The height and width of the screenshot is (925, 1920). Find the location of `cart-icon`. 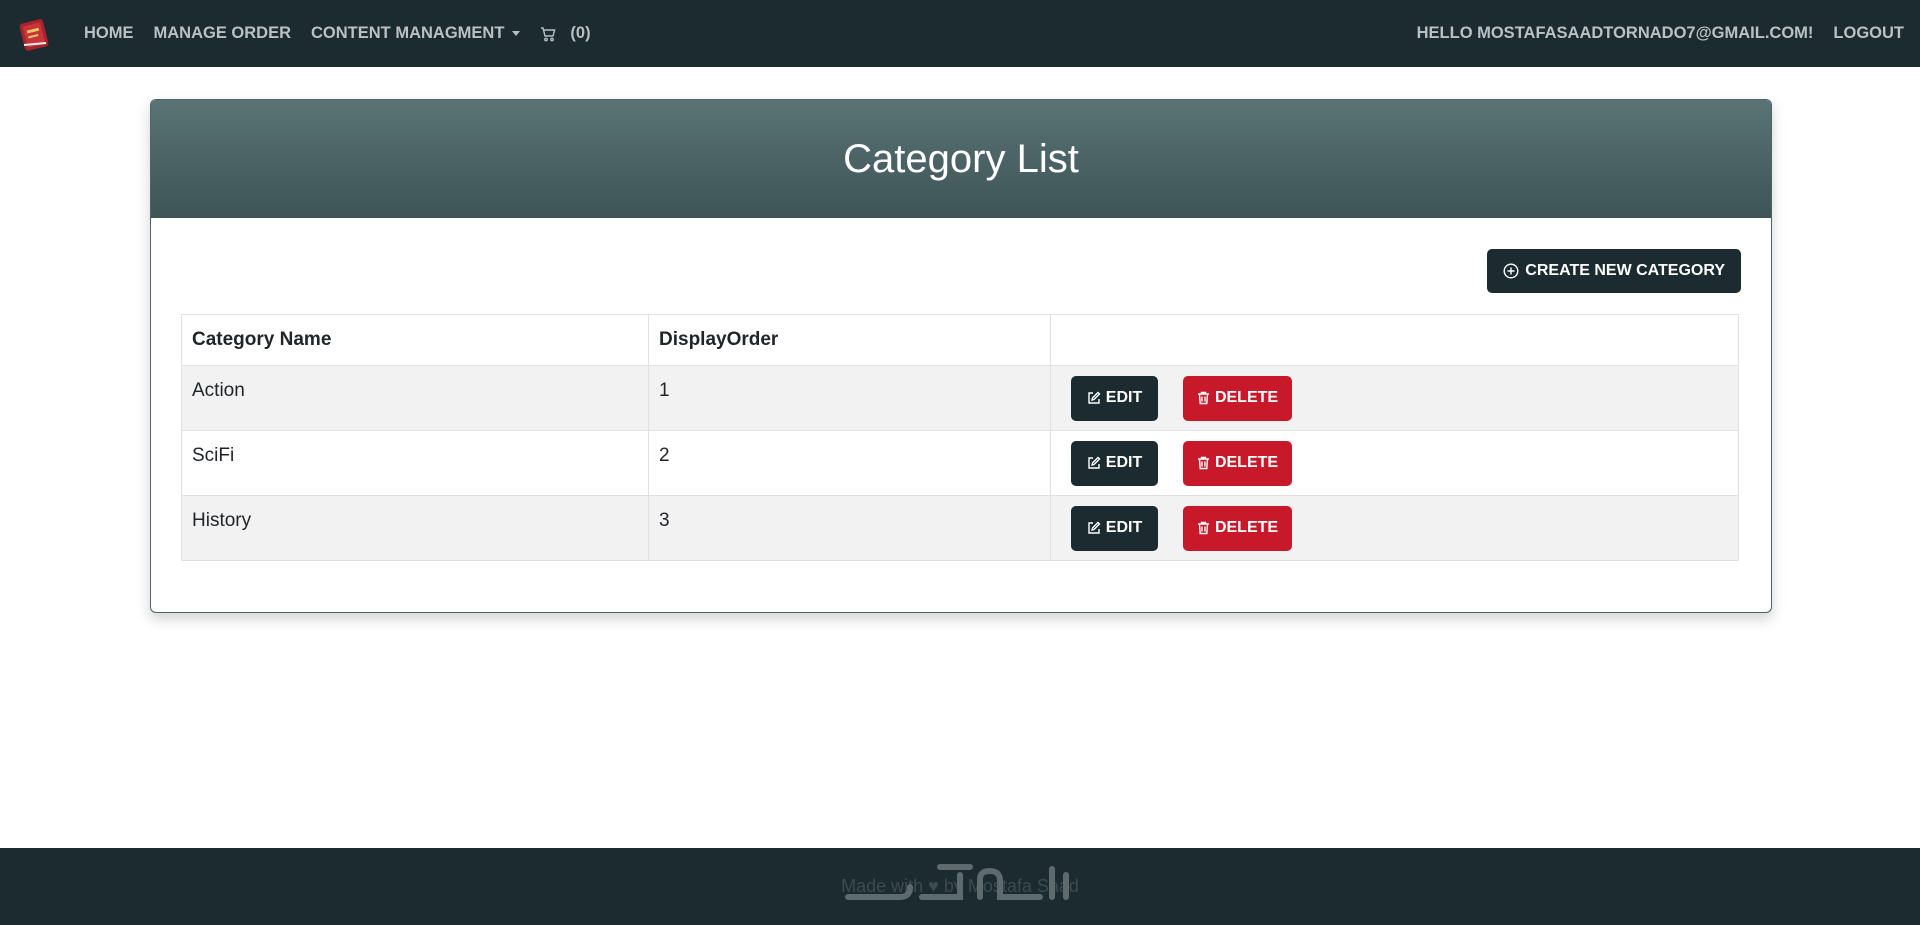

cart-icon is located at coordinates (548, 34).